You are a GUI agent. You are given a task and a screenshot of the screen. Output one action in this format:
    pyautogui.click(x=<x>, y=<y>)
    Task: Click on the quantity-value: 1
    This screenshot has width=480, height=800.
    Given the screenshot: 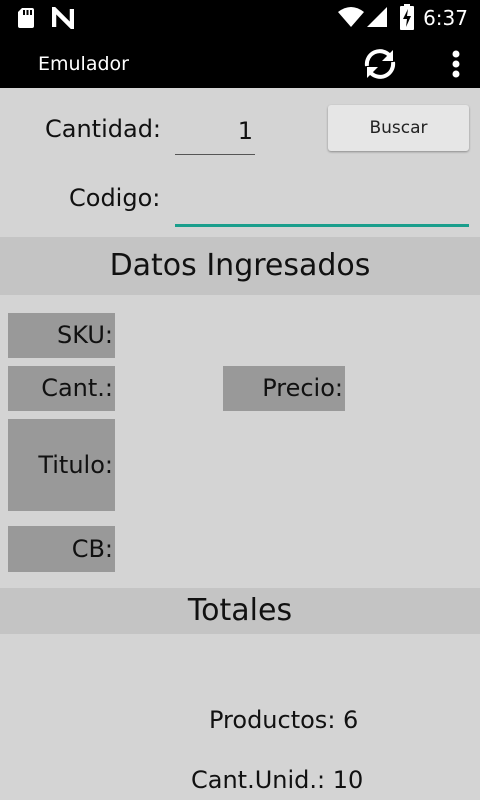 What is the action you would take?
    pyautogui.click(x=245, y=131)
    